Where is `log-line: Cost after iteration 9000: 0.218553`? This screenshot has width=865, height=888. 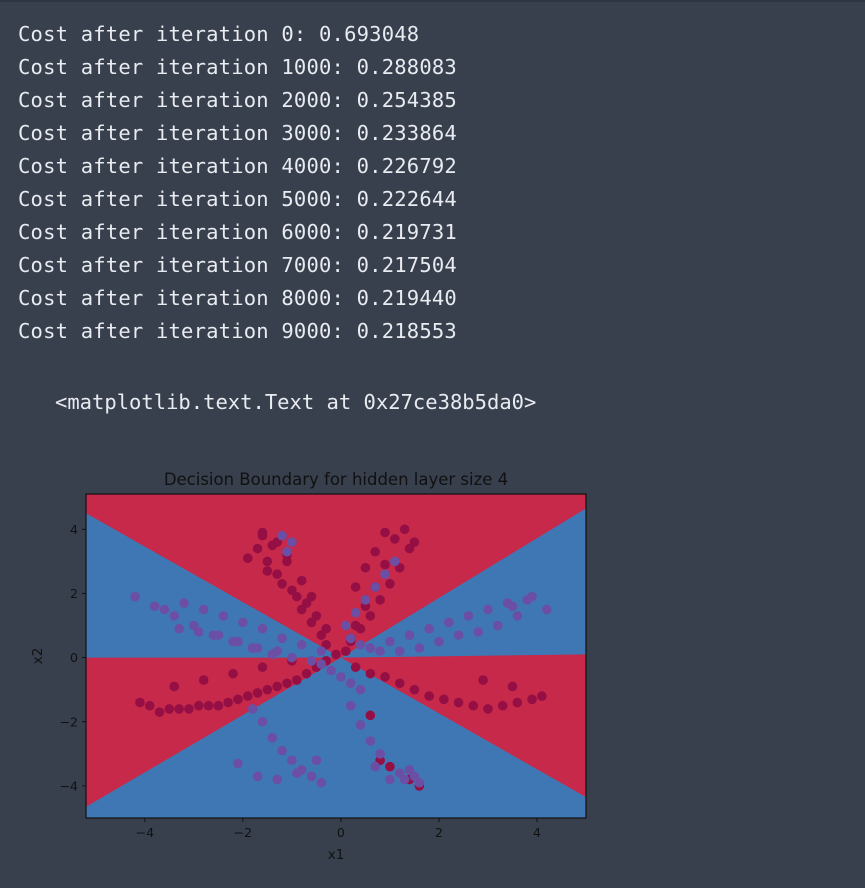 log-line: Cost after iteration 9000: 0.218553 is located at coordinates (237, 331).